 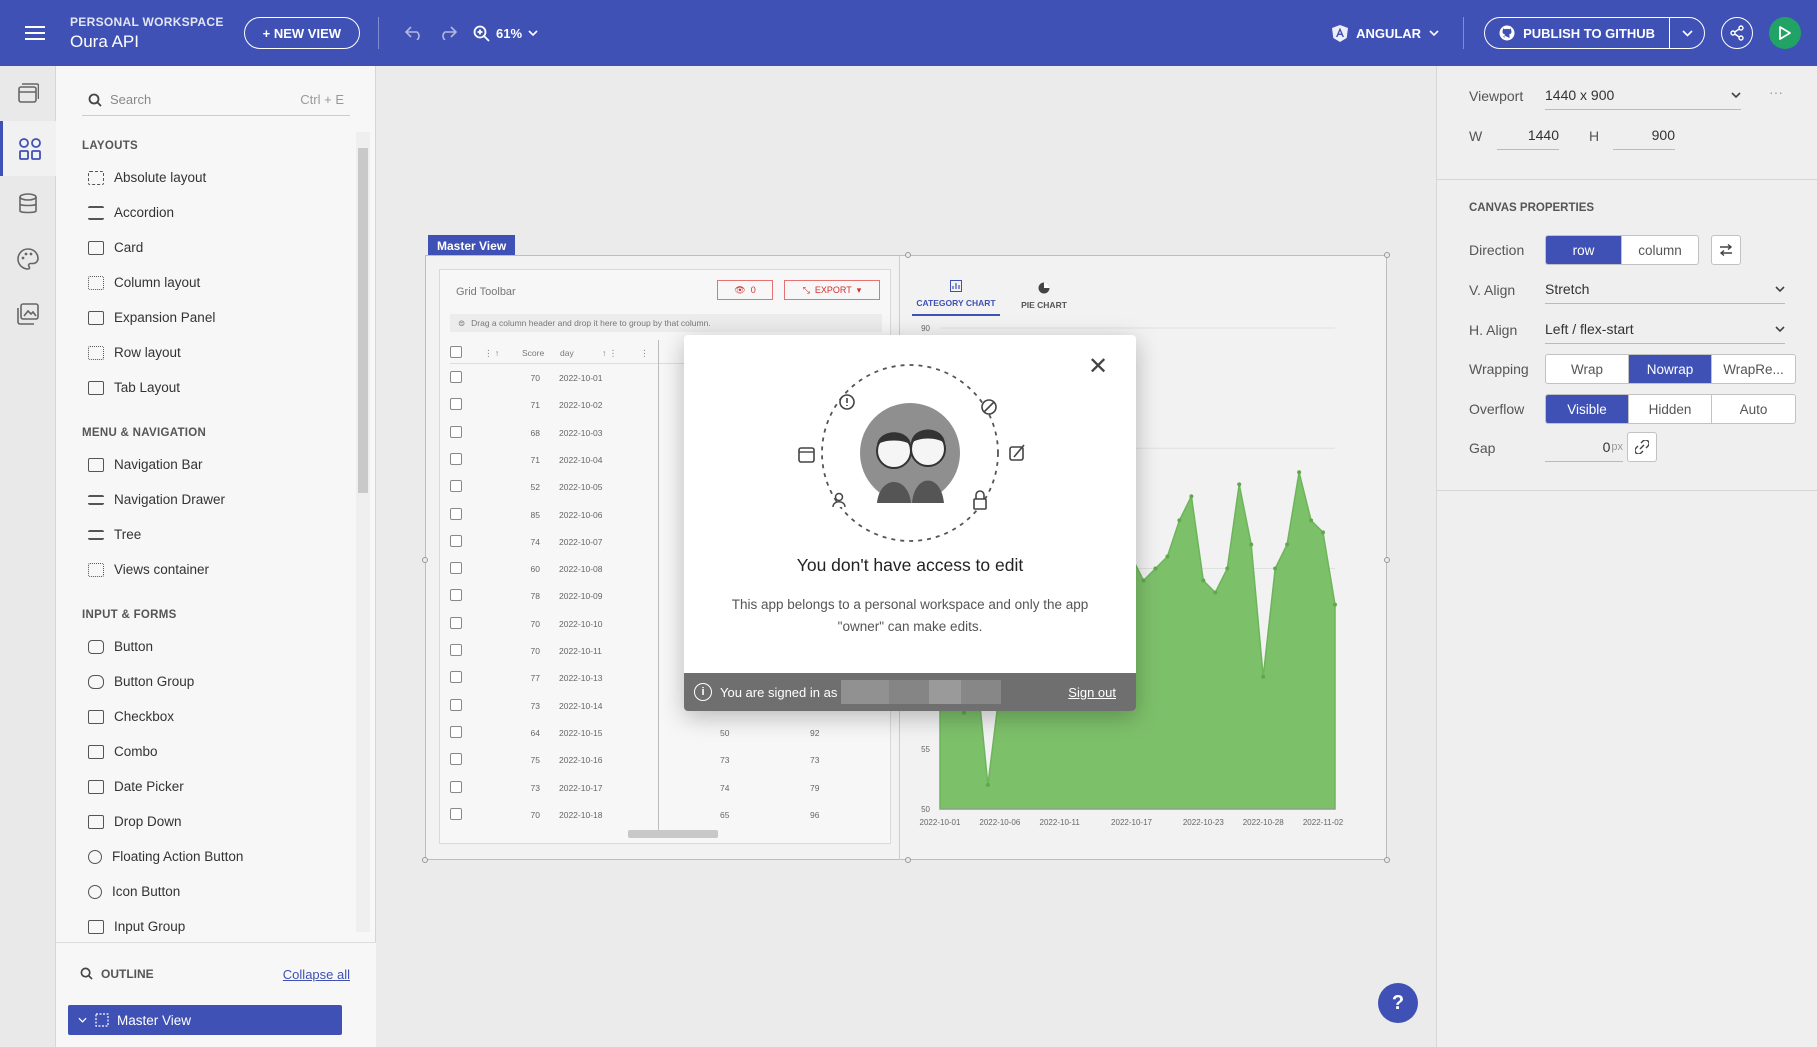 I want to click on component-checkbox: Checkbox, so click(x=227, y=716).